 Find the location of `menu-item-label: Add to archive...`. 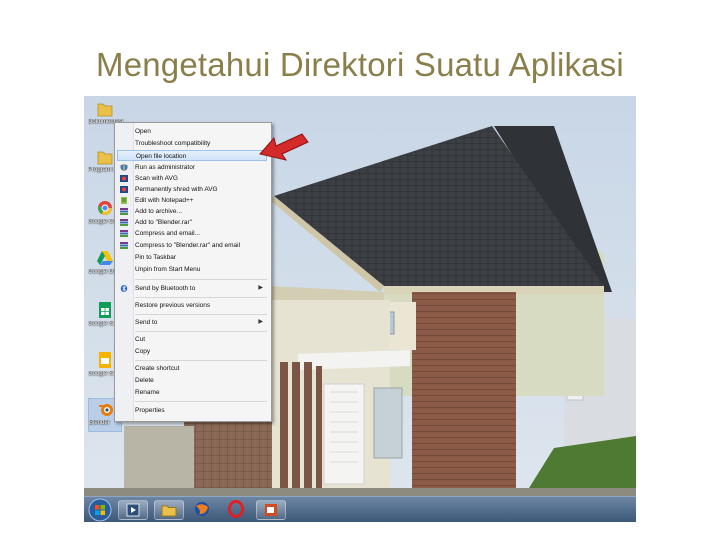

menu-item-label: Add to archive... is located at coordinates (158, 211).